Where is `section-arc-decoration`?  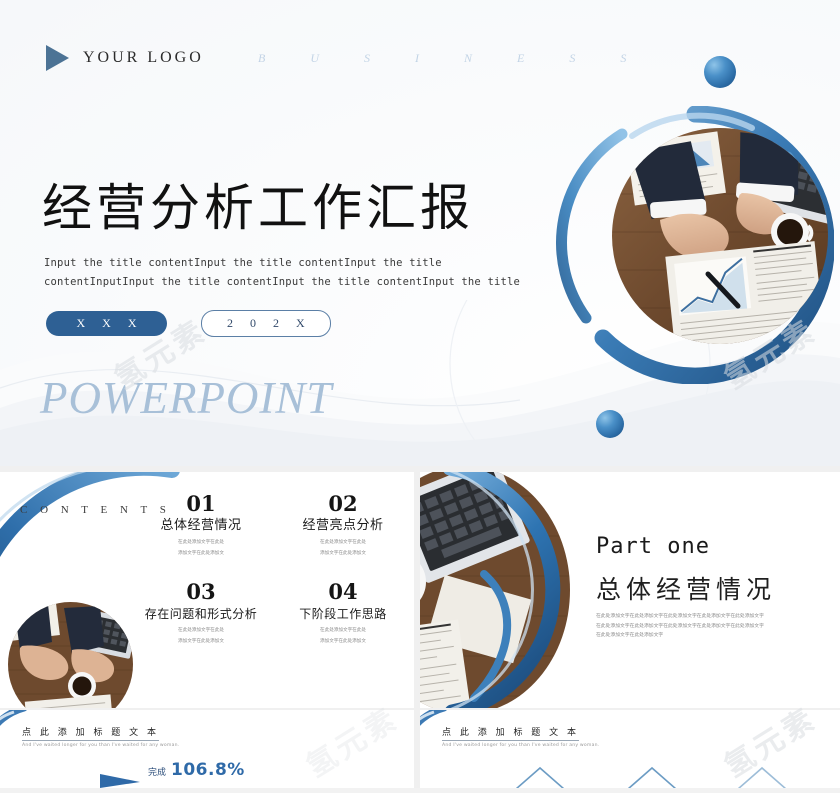
section-arc-decoration is located at coordinates (502, 590).